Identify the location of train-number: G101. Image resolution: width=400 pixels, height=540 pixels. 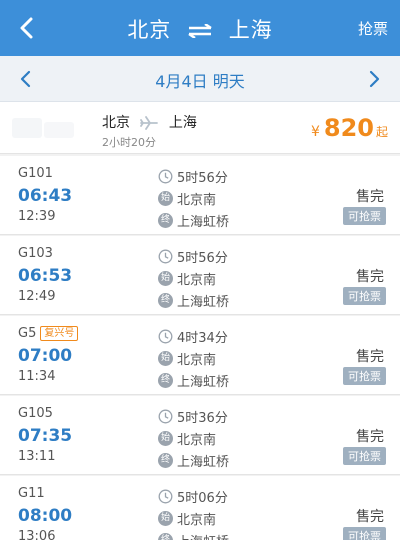
(35, 173).